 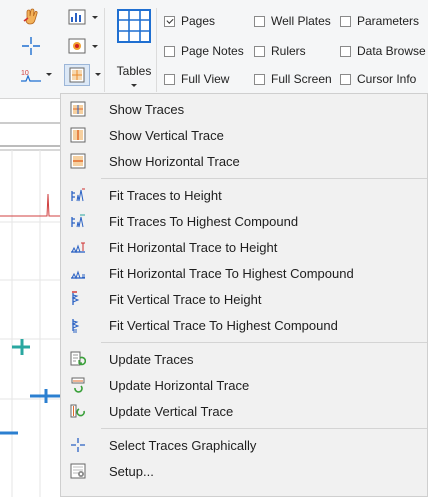 I want to click on menu-item-label: Update Vertical Trace, so click(x=171, y=411).